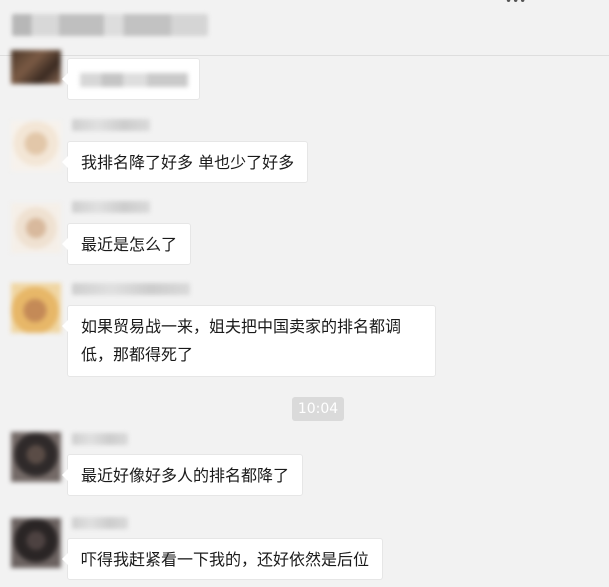  I want to click on message-bubble: 如果贸易战一来，姐夫把中国卖家的排名都调低，那都得死了, so click(249, 341).